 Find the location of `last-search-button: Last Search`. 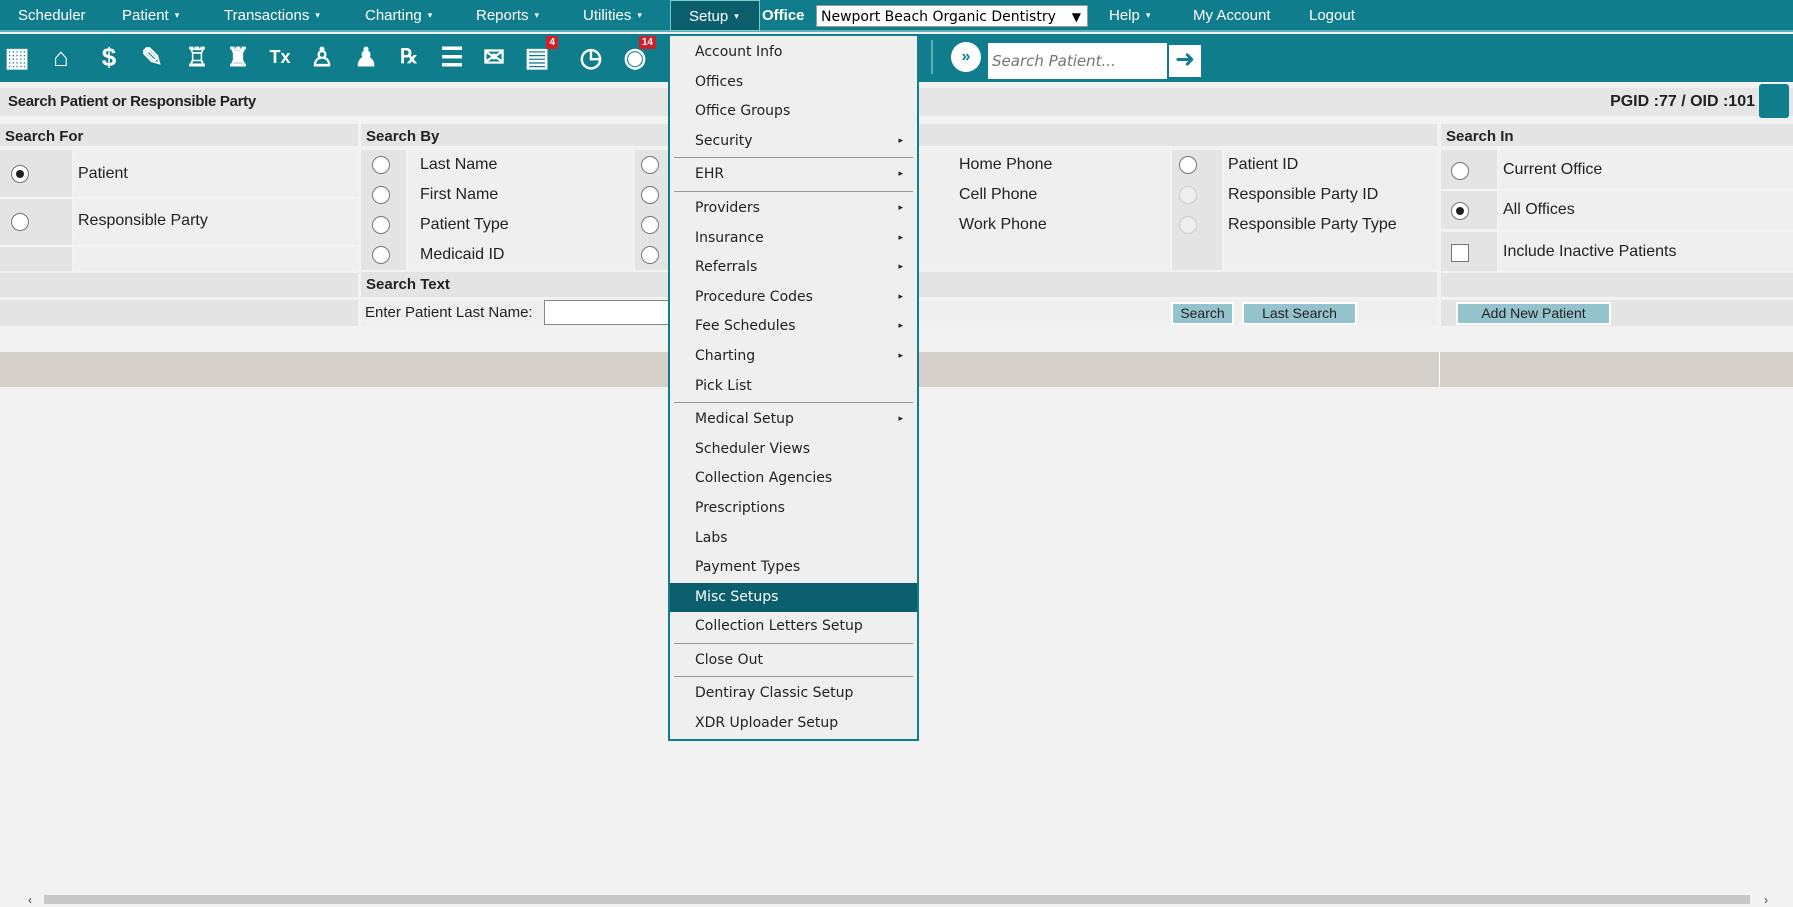

last-search-button: Last Search is located at coordinates (1299, 313).